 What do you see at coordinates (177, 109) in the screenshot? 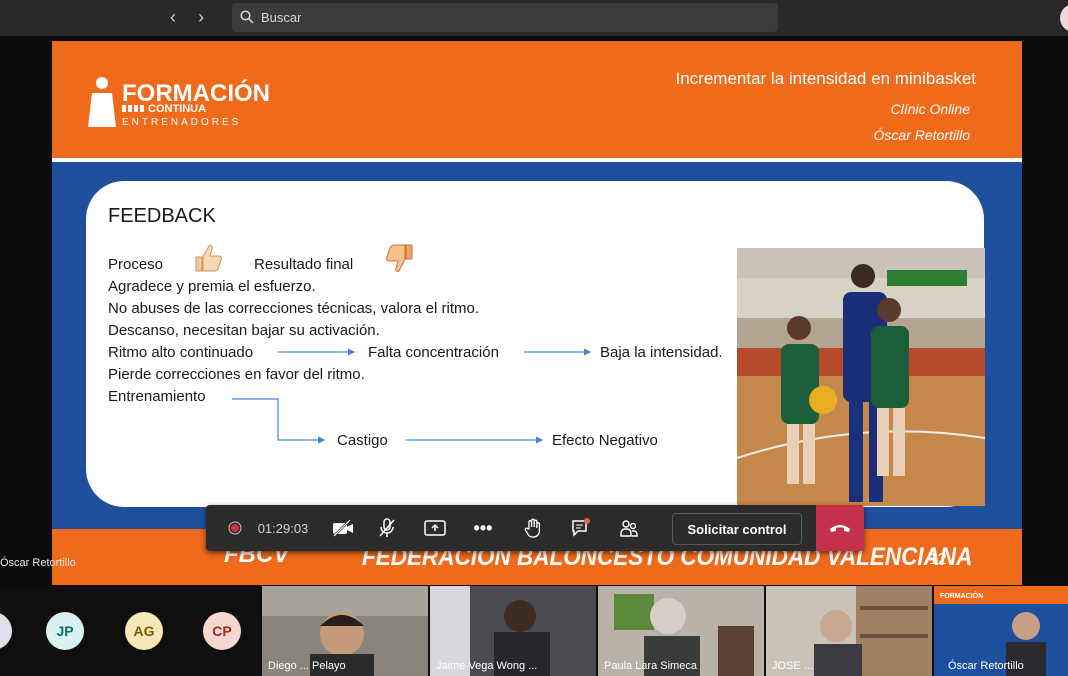
I see `svg-text: CONTINUA` at bounding box center [177, 109].